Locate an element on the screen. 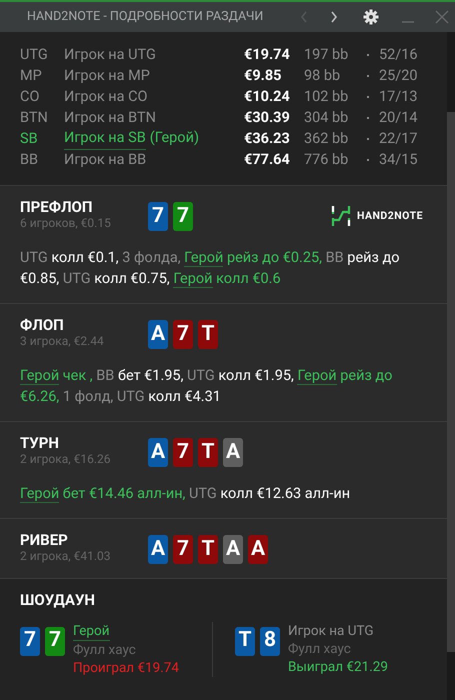 The image size is (455, 700). player-name: Игрок на BB is located at coordinates (105, 159).